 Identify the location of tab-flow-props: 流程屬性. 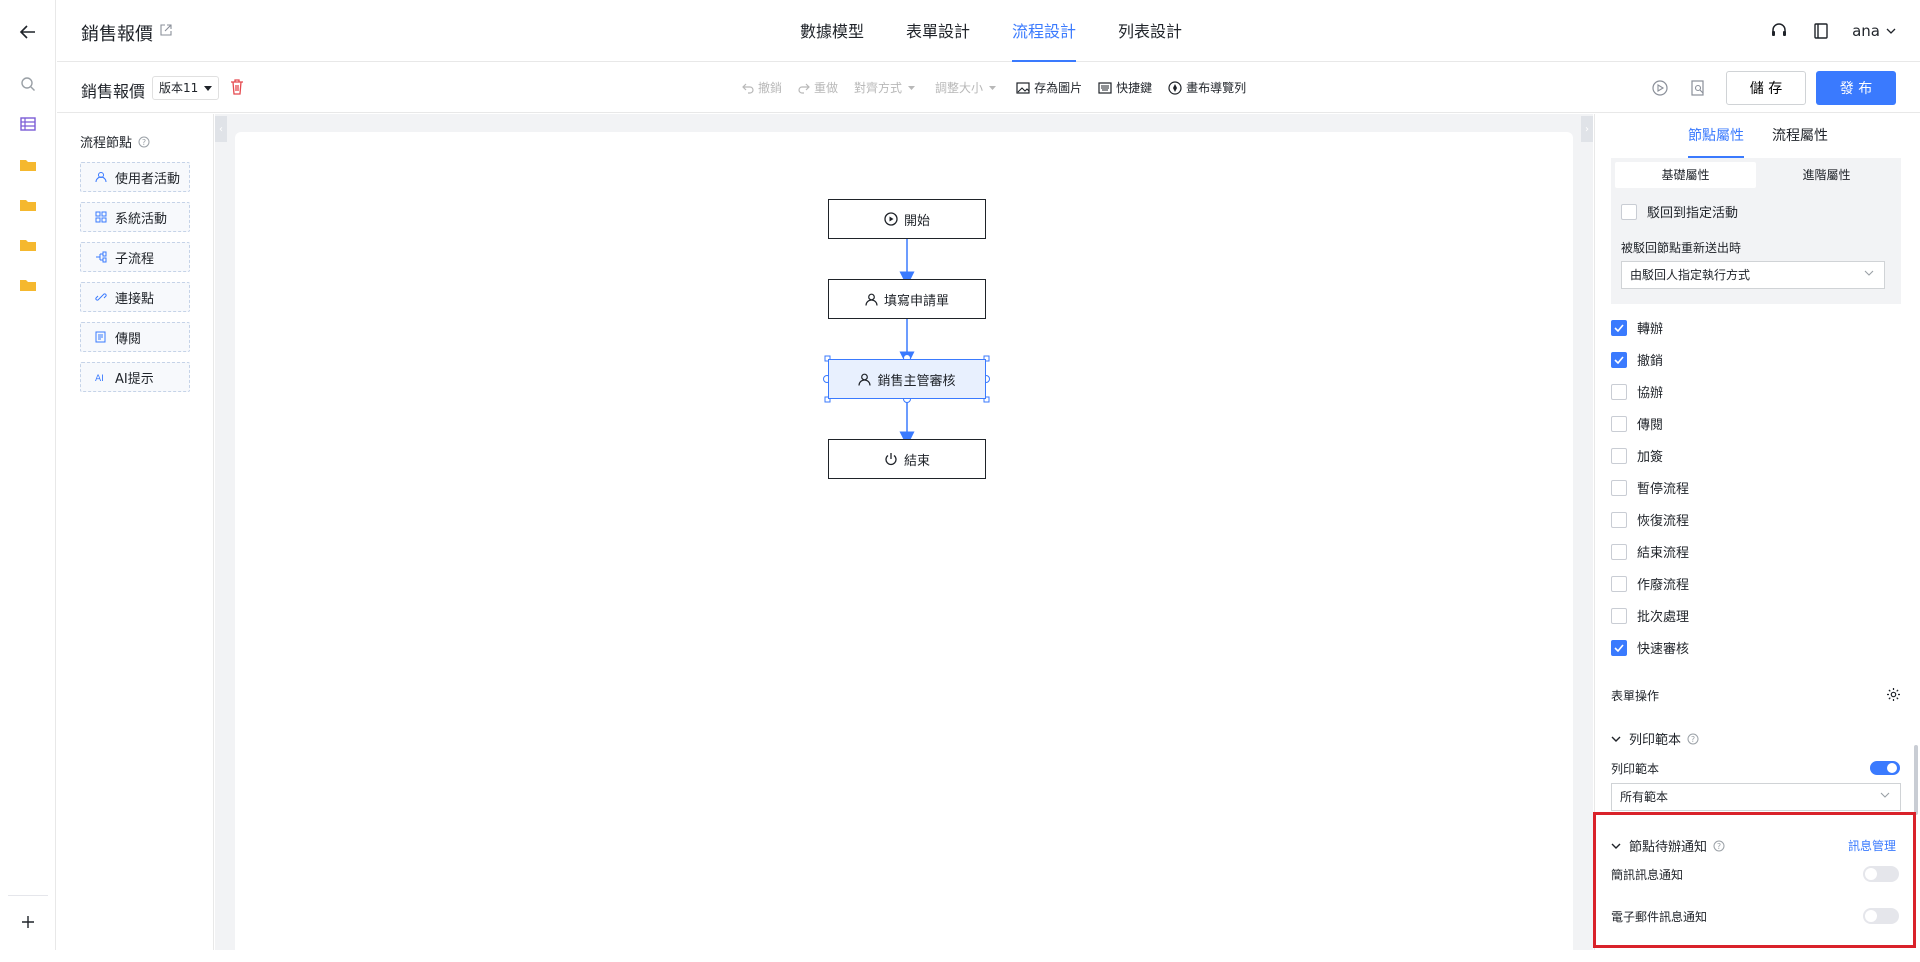
(1800, 136).